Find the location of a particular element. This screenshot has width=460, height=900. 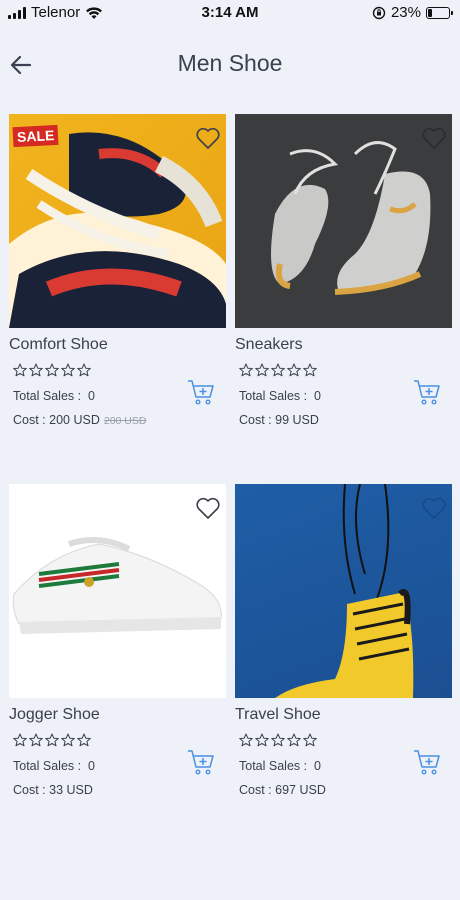

cost-value: 33 USD is located at coordinates (71, 790).